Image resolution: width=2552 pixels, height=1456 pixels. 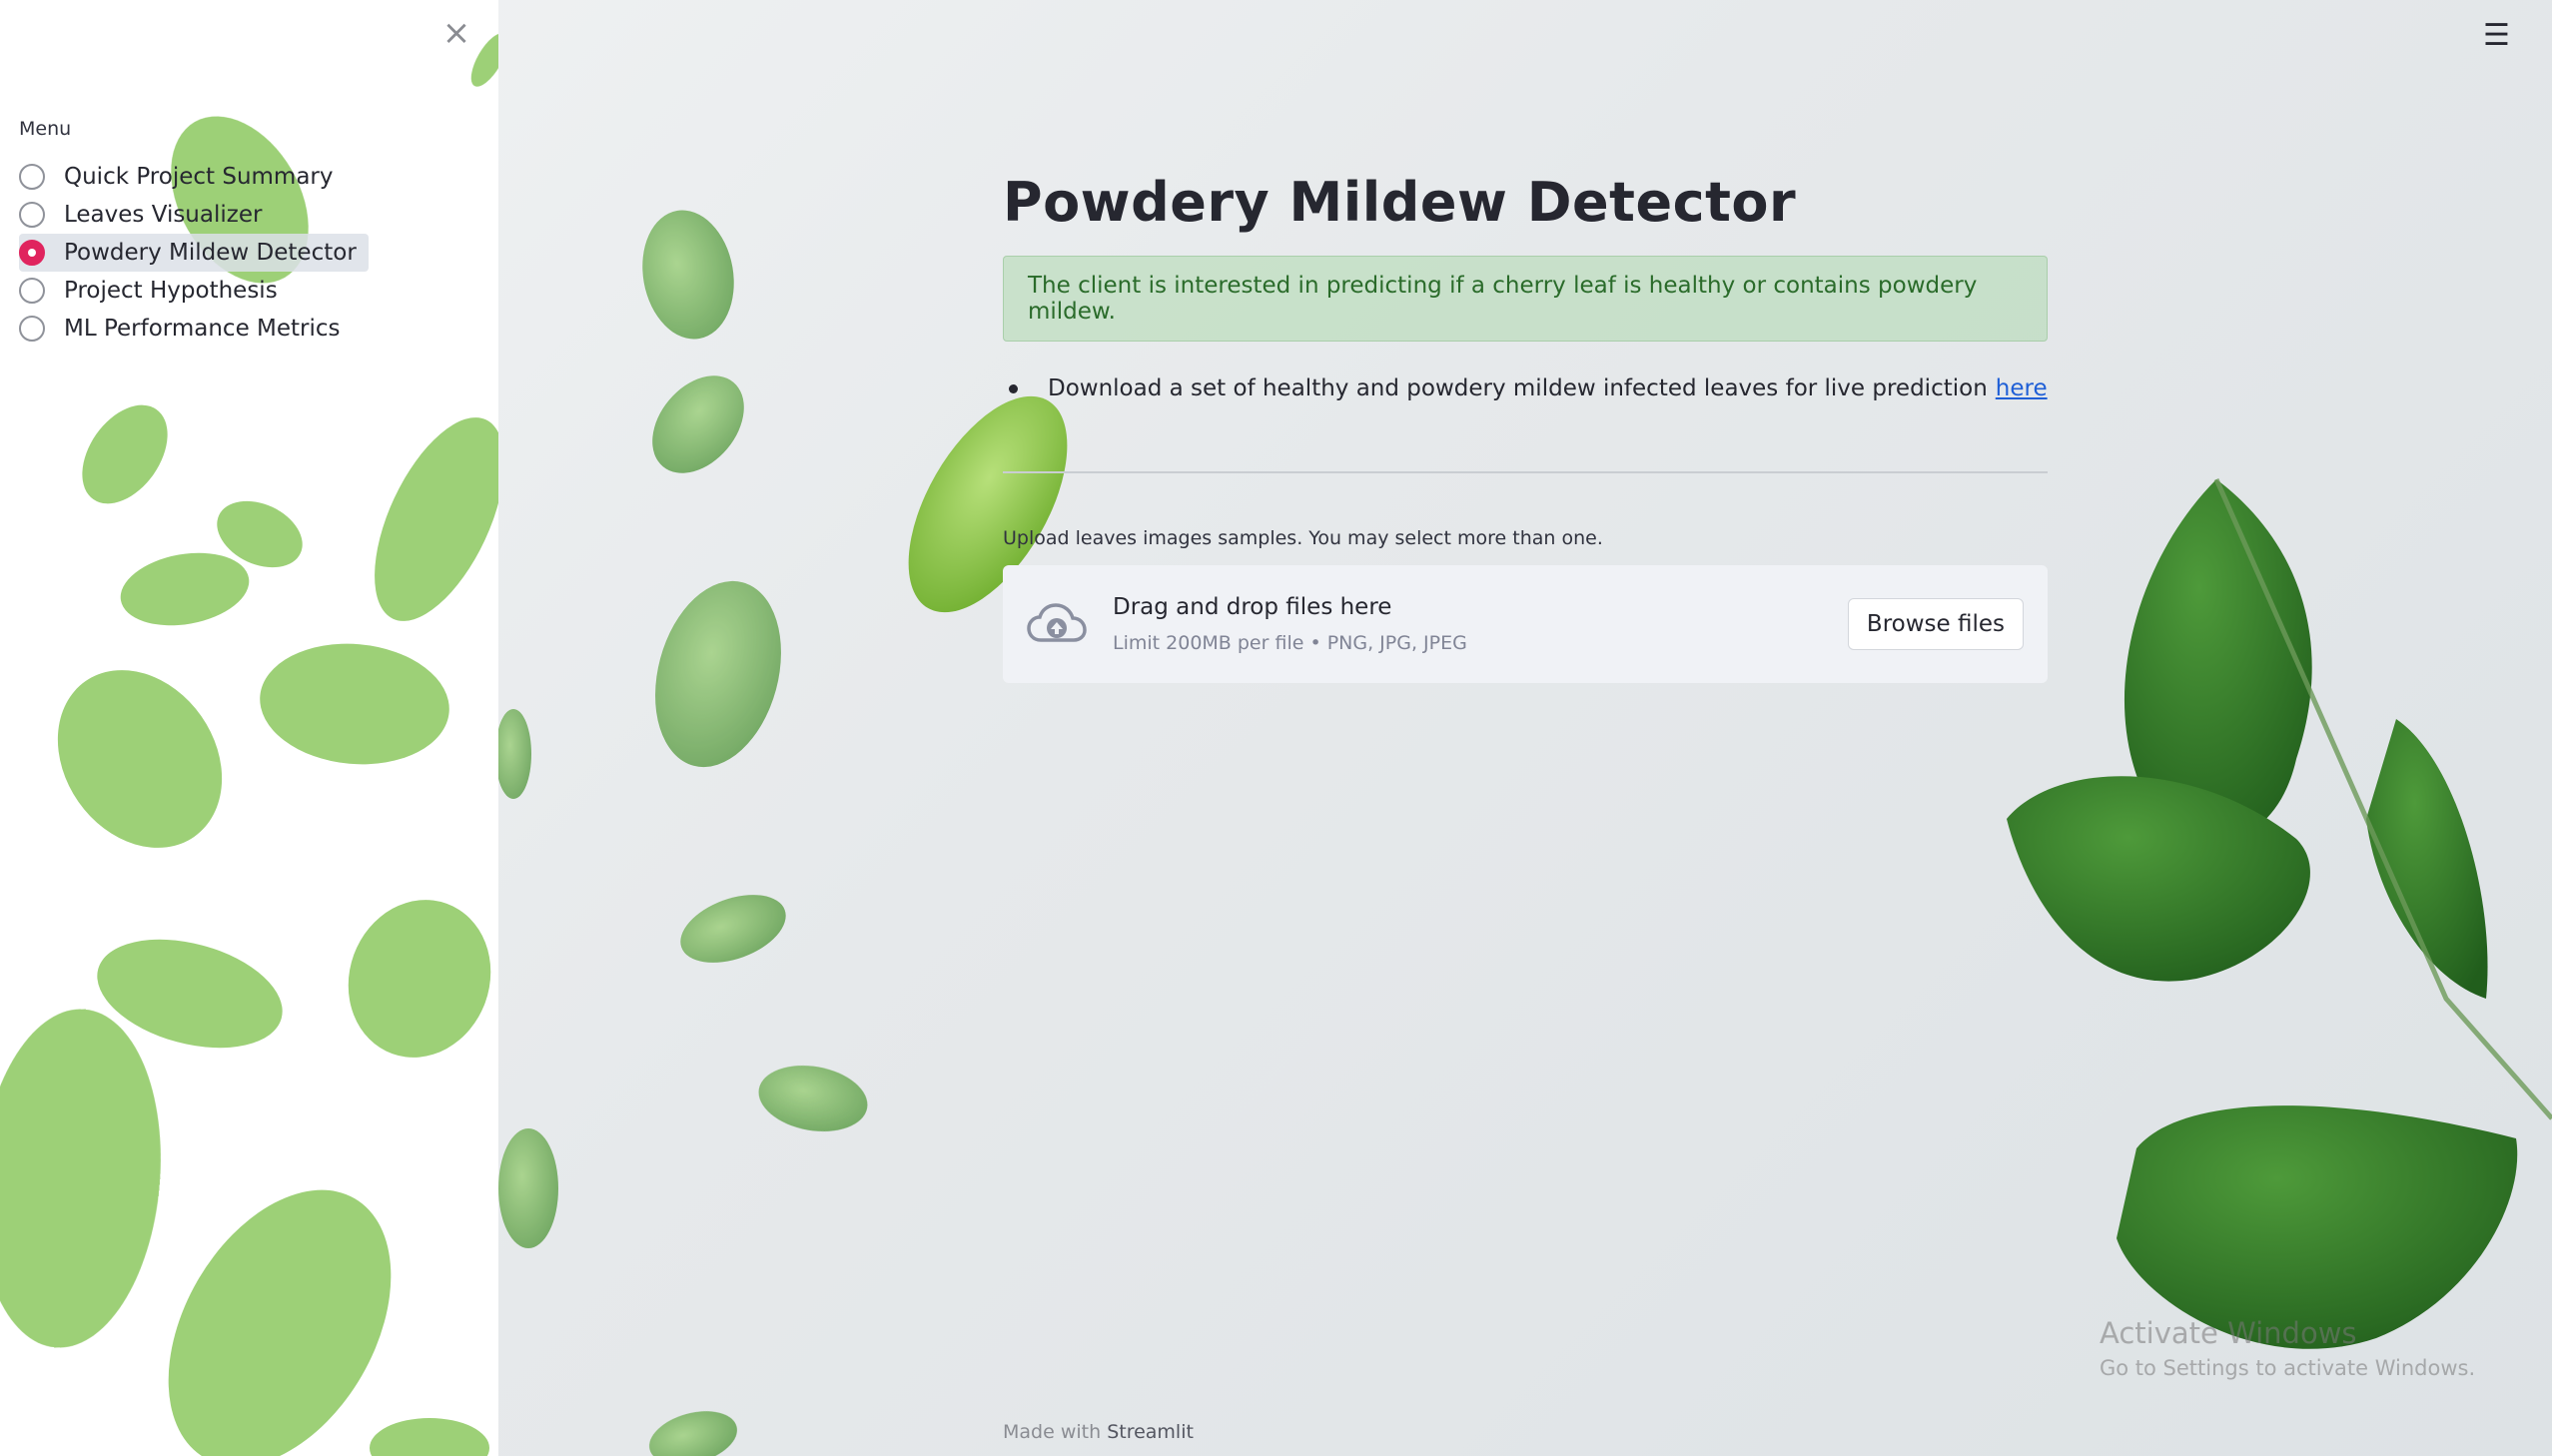 What do you see at coordinates (456, 33) in the screenshot?
I see `close-icon: ×` at bounding box center [456, 33].